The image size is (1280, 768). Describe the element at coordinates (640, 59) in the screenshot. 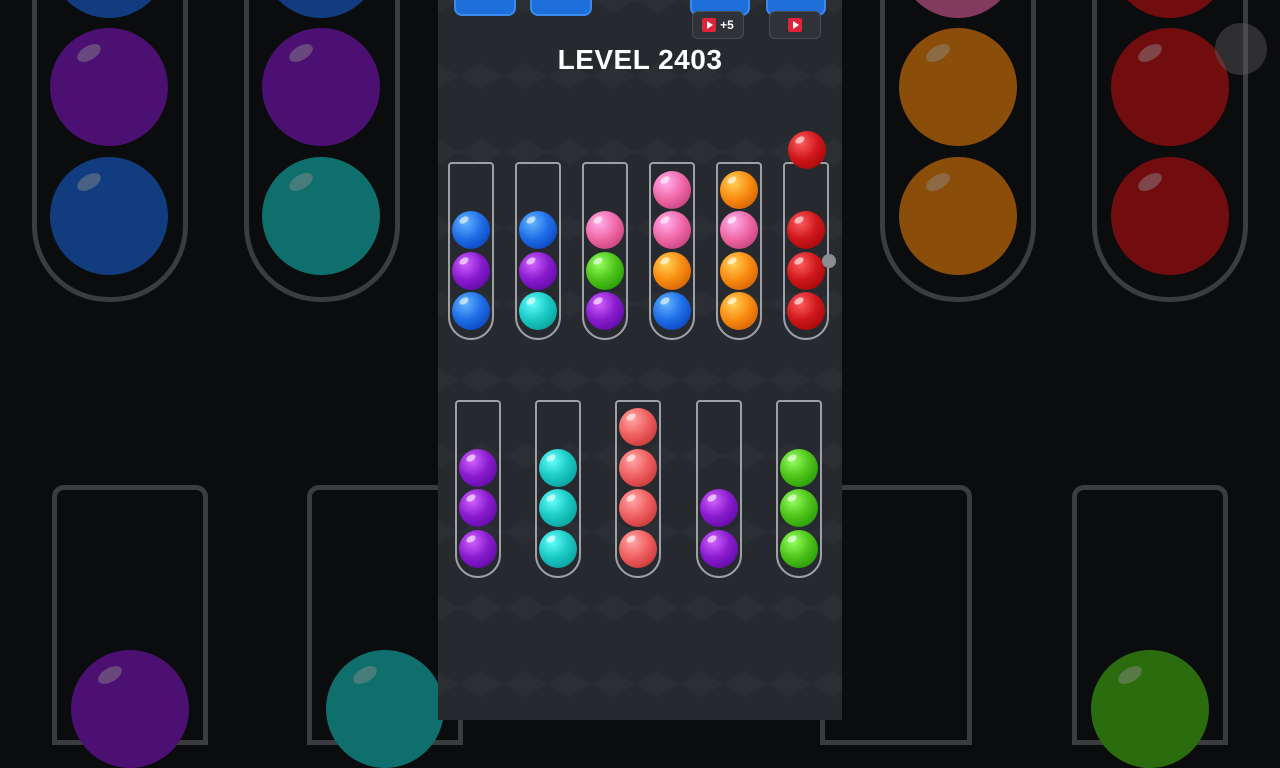

I see `level-title: LEVEL 2403` at that location.